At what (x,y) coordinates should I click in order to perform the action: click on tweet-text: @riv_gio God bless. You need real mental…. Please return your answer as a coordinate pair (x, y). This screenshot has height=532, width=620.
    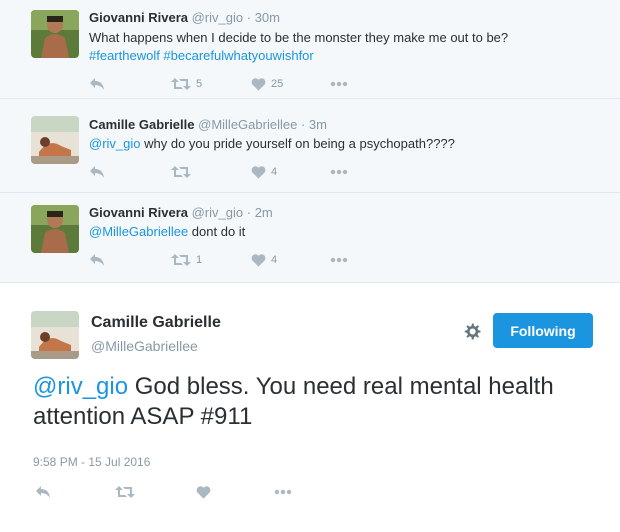
    Looking at the image, I should click on (313, 402).